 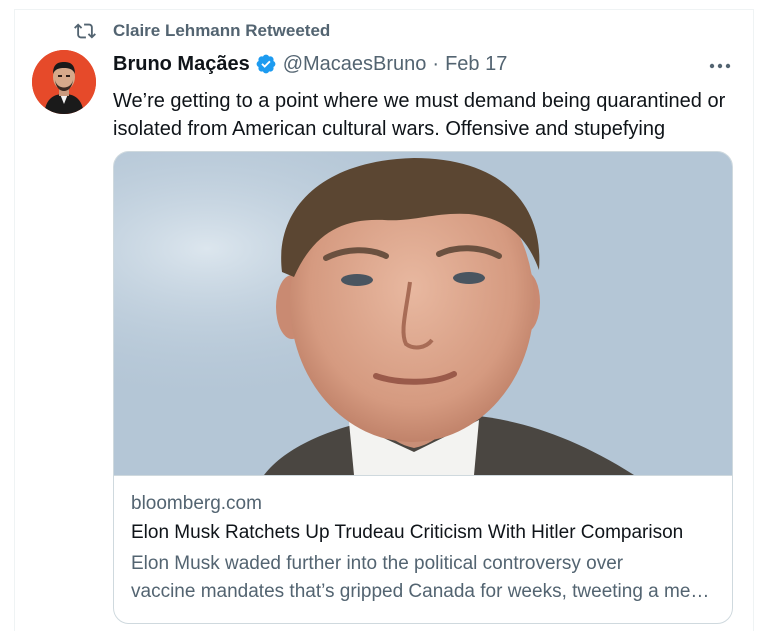 What do you see at coordinates (85, 31) in the screenshot?
I see `retweet-icon` at bounding box center [85, 31].